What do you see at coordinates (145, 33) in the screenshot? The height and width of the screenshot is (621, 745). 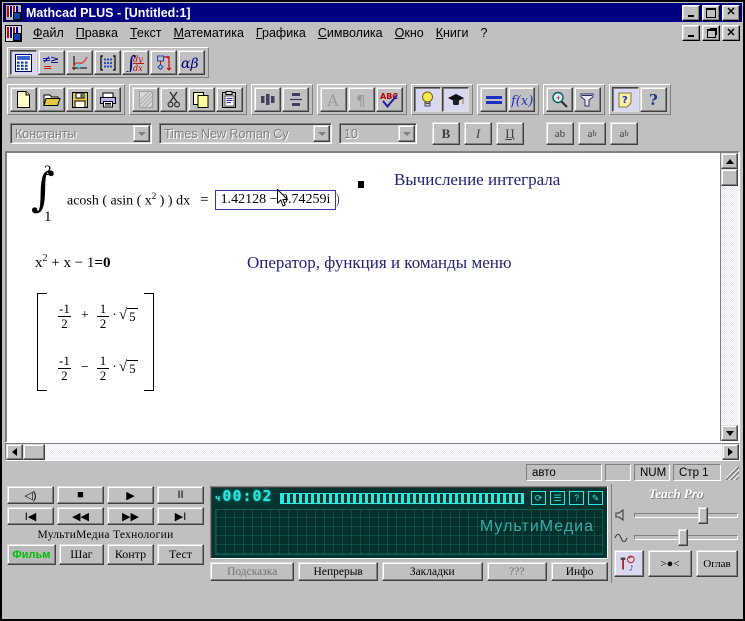 I see `menu-item-text: Текст` at bounding box center [145, 33].